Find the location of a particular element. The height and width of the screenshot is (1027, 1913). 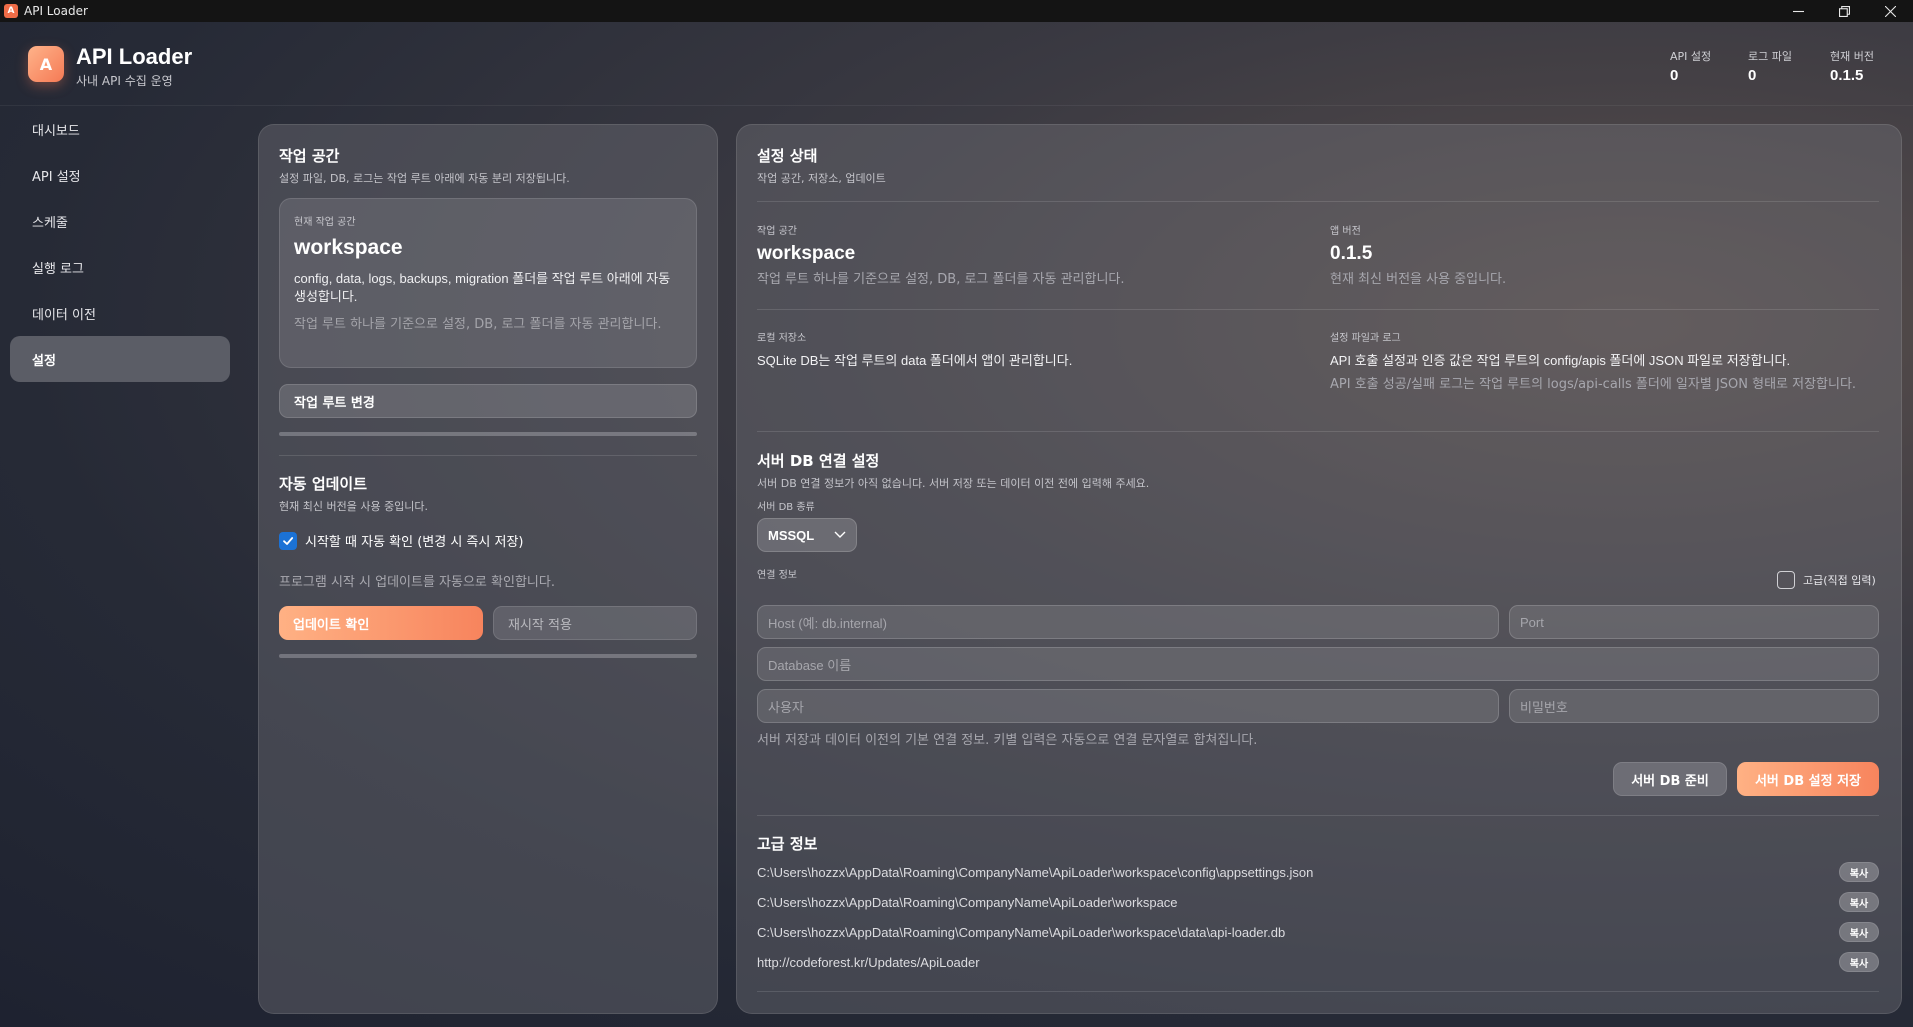

restore-icon is located at coordinates (1844, 11).